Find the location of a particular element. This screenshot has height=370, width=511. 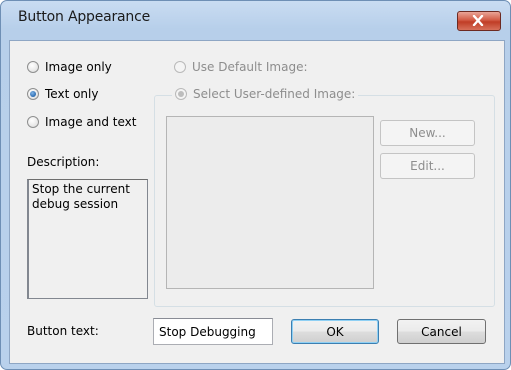

radio-label: Image only is located at coordinates (78, 67).